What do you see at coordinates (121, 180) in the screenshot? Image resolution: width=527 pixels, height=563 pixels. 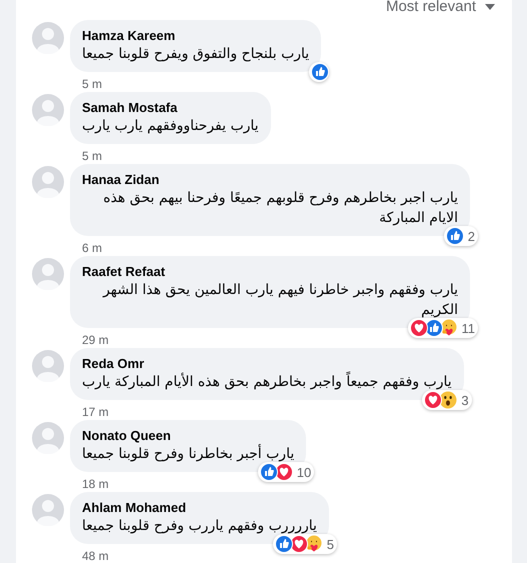 I see `author-name: Hanaa Zidan` at bounding box center [121, 180].